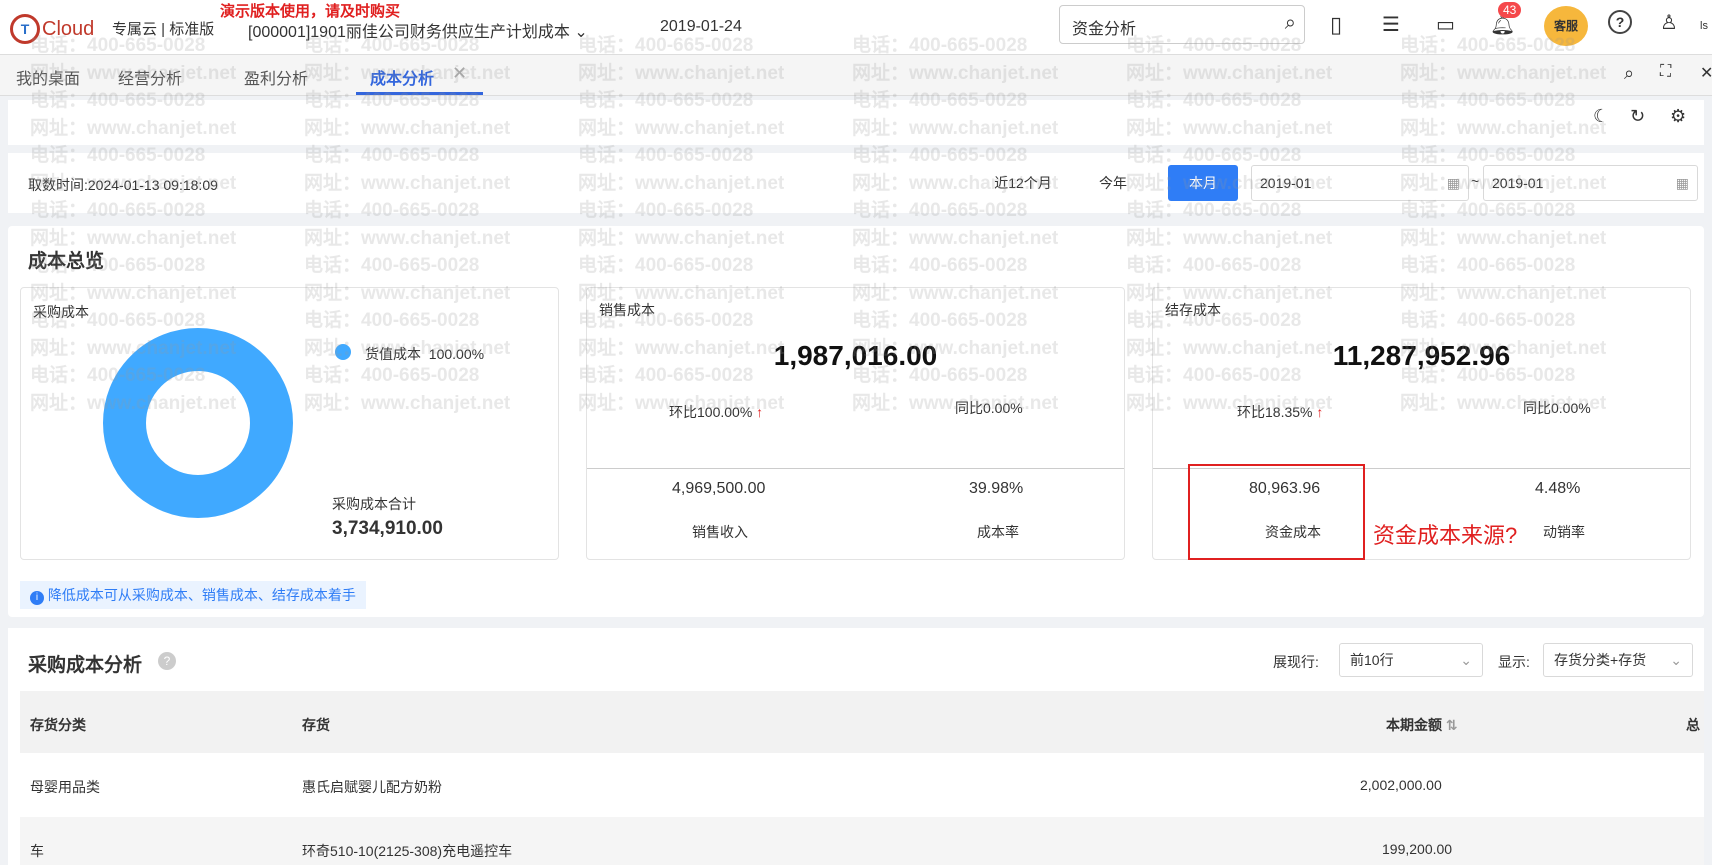  What do you see at coordinates (1422, 725) in the screenshot?
I see `column-amount: 本期金额 ⇅` at bounding box center [1422, 725].